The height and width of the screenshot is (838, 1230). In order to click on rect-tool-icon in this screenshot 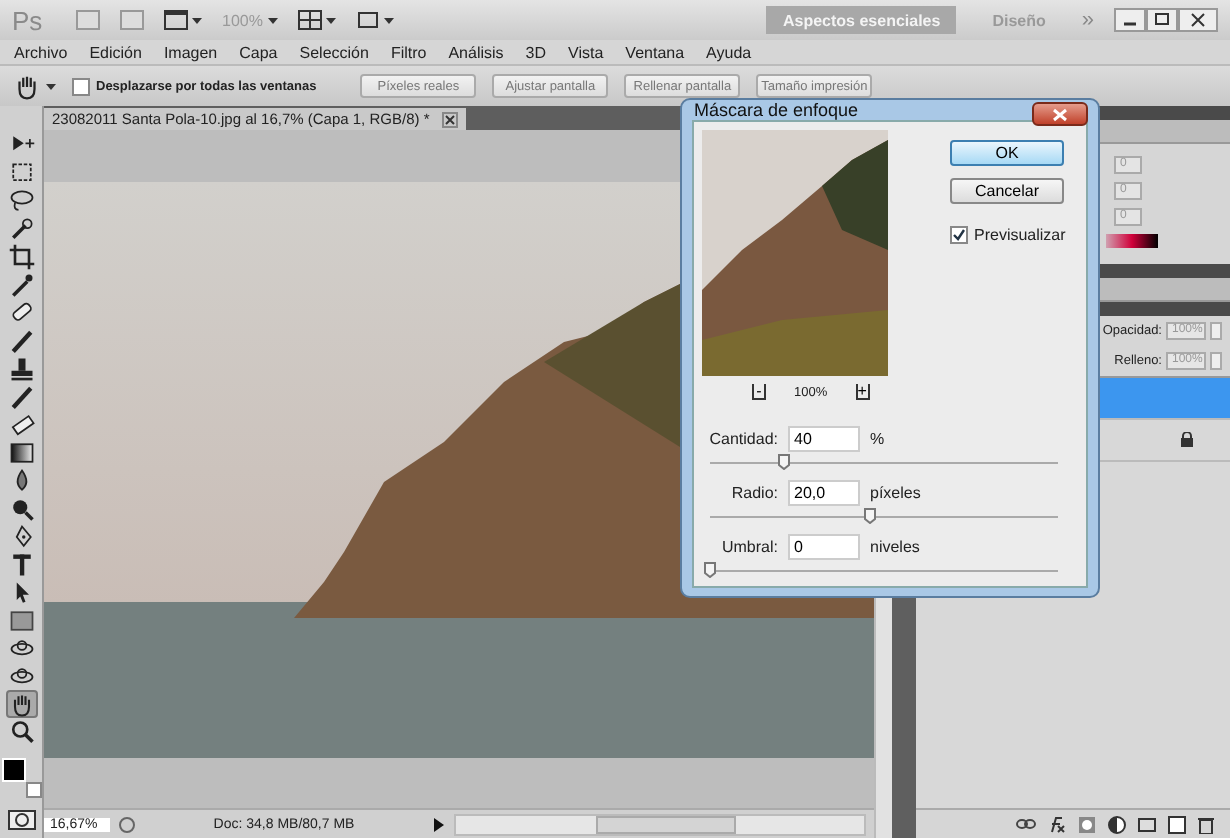, I will do `click(21, 620)`.